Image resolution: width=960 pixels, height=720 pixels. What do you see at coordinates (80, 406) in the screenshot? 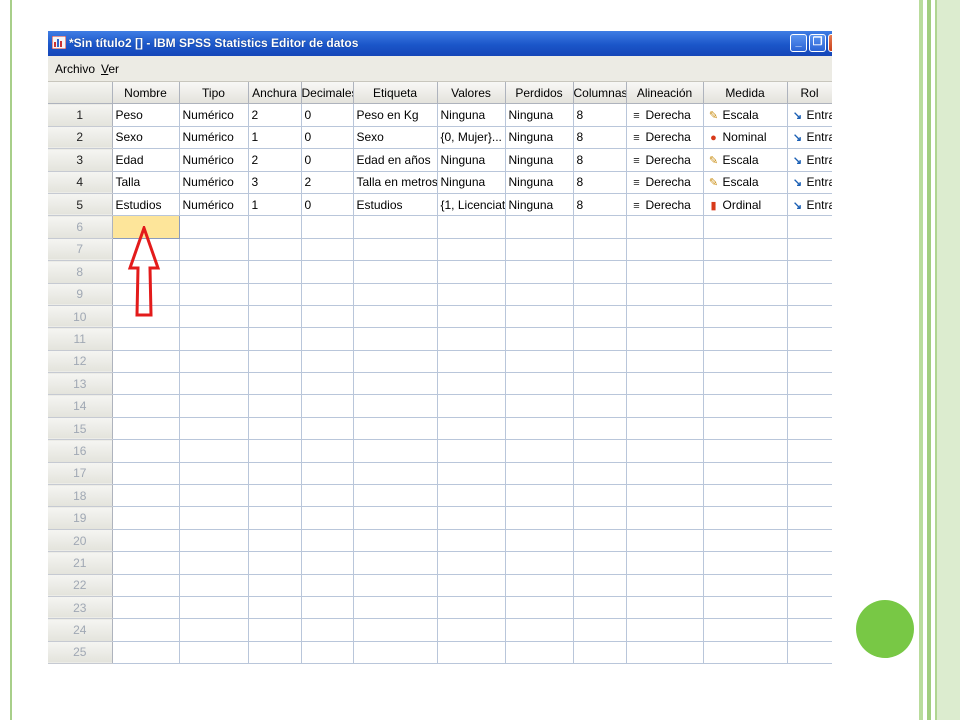
I see `row-header: 14` at bounding box center [80, 406].